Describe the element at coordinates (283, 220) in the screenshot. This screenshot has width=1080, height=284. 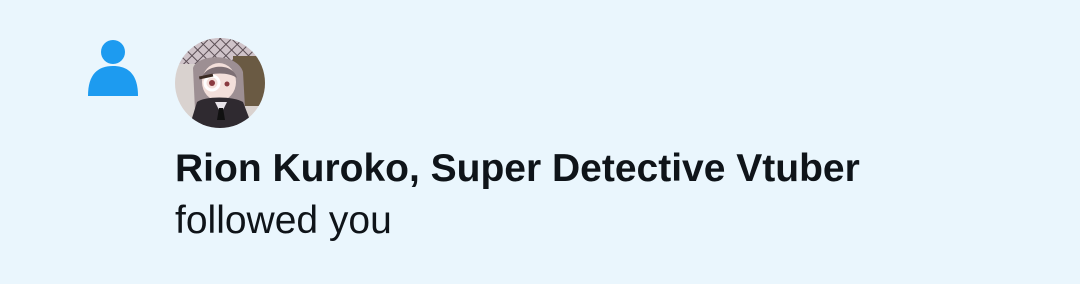
I see `action-text: followed you` at that location.